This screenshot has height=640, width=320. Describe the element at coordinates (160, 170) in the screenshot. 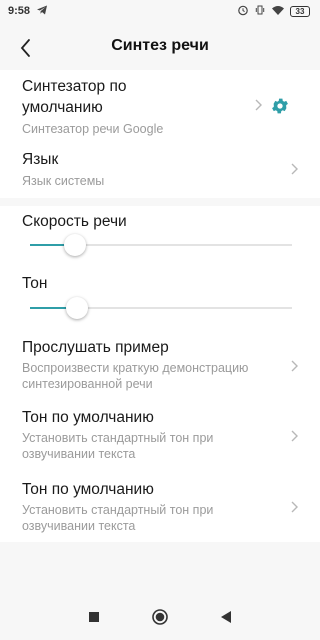

I see `language-row: Язык Язык системы` at that location.